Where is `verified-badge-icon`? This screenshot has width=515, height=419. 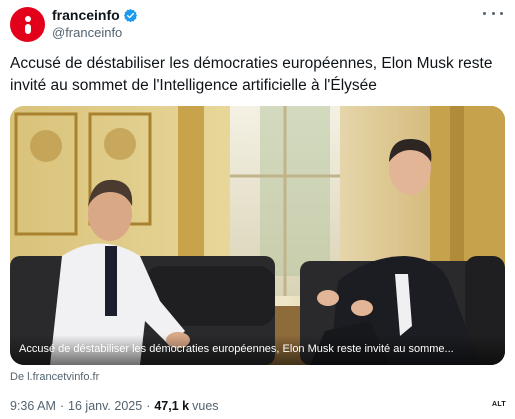
verified-badge-icon is located at coordinates (130, 15).